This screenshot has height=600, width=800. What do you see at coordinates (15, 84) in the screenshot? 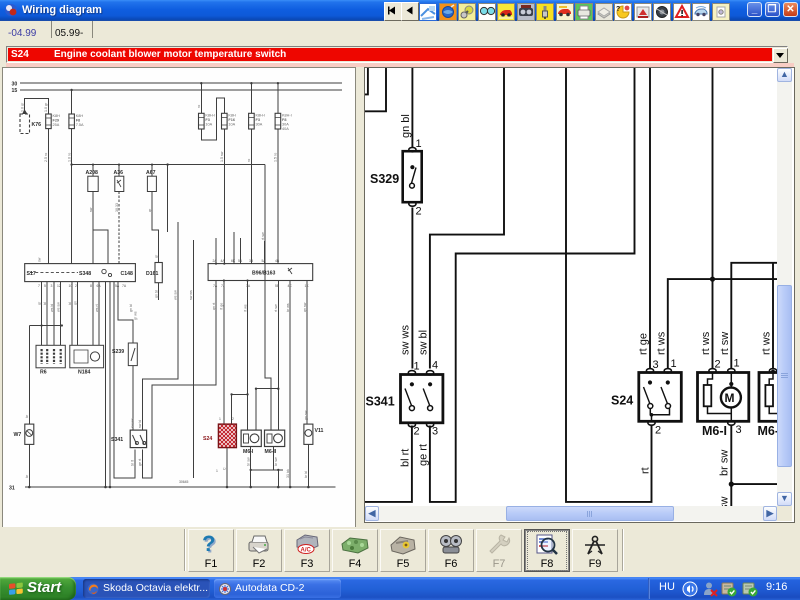
I see `svg-text: 30` at bounding box center [15, 84].